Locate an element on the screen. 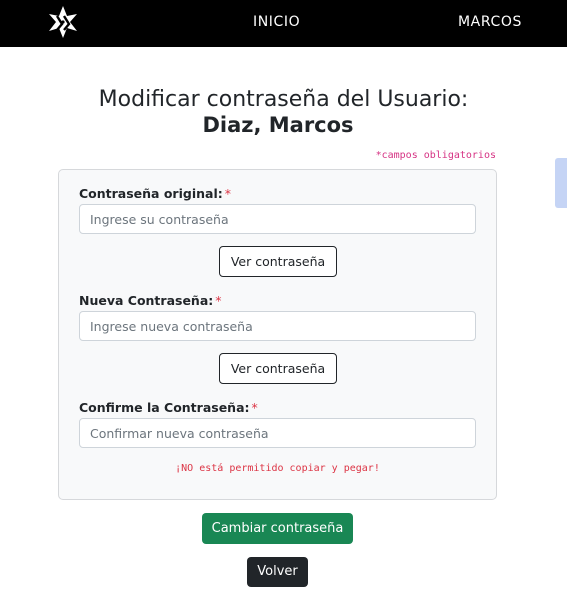 Image resolution: width=567 pixels, height=590 pixels. no-copy-paste-warning: ¡NO está permitido copiar y pegar! is located at coordinates (277, 468).